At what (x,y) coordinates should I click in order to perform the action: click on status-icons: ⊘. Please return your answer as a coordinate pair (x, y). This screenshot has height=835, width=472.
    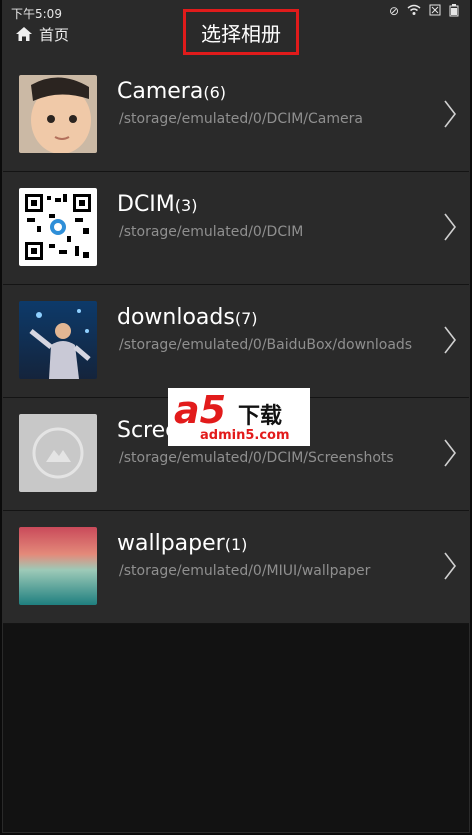
    Looking at the image, I should click on (424, 12).